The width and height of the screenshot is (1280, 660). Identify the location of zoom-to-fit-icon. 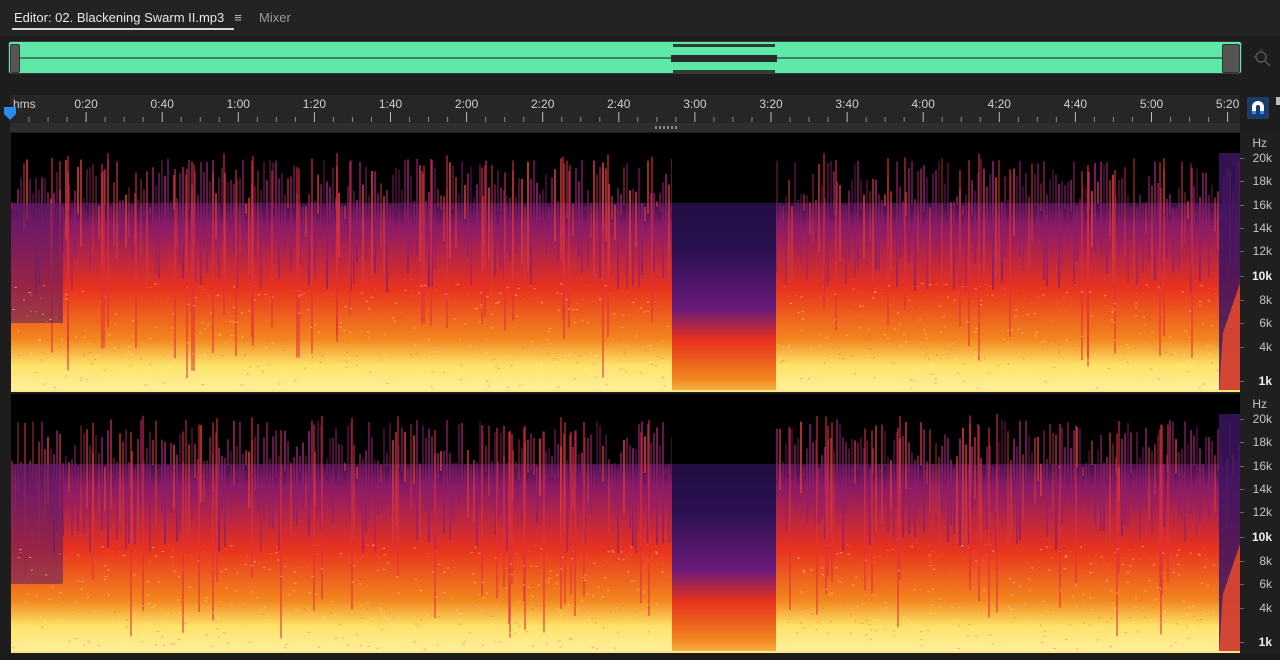
(1262, 58).